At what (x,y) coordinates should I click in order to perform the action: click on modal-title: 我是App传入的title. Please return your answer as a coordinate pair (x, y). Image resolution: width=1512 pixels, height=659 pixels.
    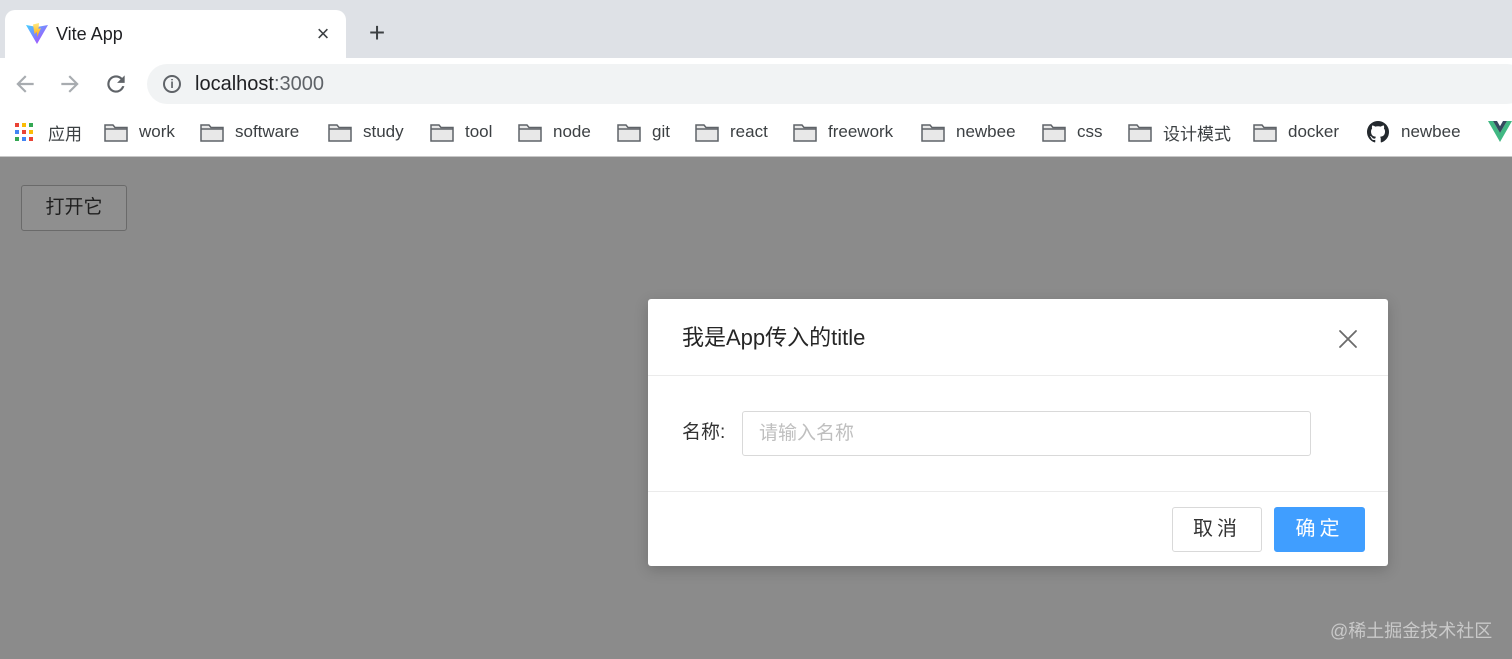
    Looking at the image, I should click on (774, 337).